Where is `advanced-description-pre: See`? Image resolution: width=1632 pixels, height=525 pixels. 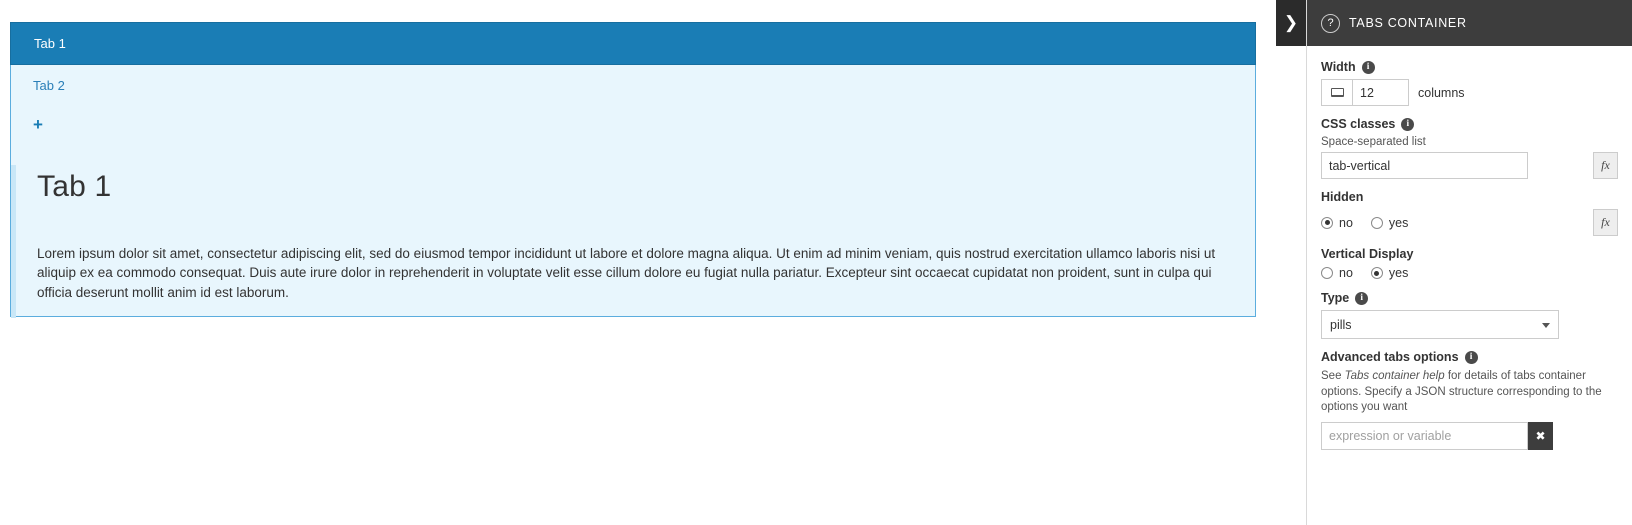
advanced-description-pre: See is located at coordinates (1333, 376).